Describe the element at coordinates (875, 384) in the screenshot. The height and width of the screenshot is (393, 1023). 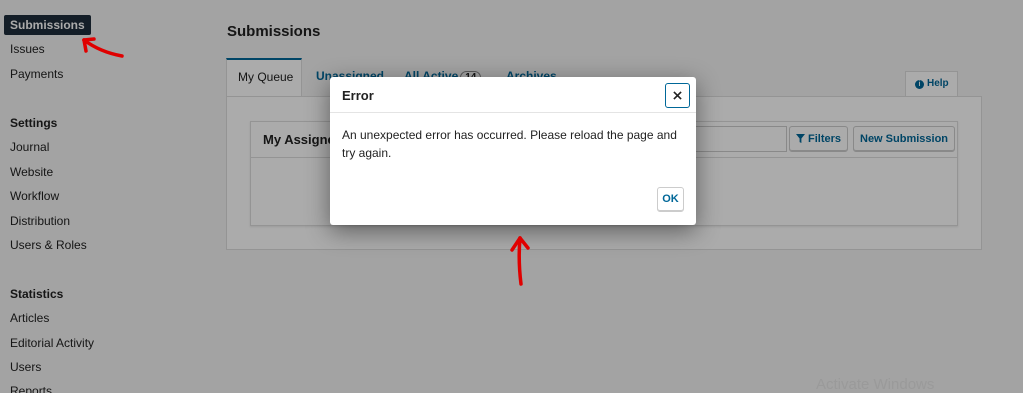
I see `activation-watermark: Activate Windows` at that location.